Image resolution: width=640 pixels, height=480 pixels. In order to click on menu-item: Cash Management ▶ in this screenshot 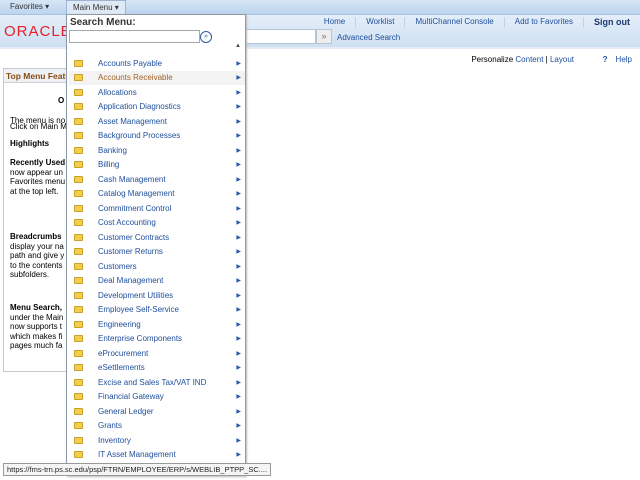, I will do `click(157, 179)`.